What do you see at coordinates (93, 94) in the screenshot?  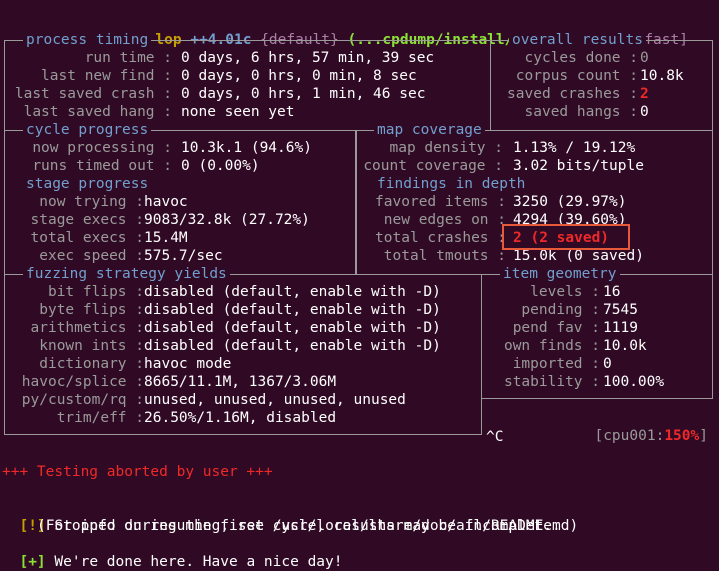 I see `label-last-saved-crash: last saved crash :` at bounding box center [93, 94].